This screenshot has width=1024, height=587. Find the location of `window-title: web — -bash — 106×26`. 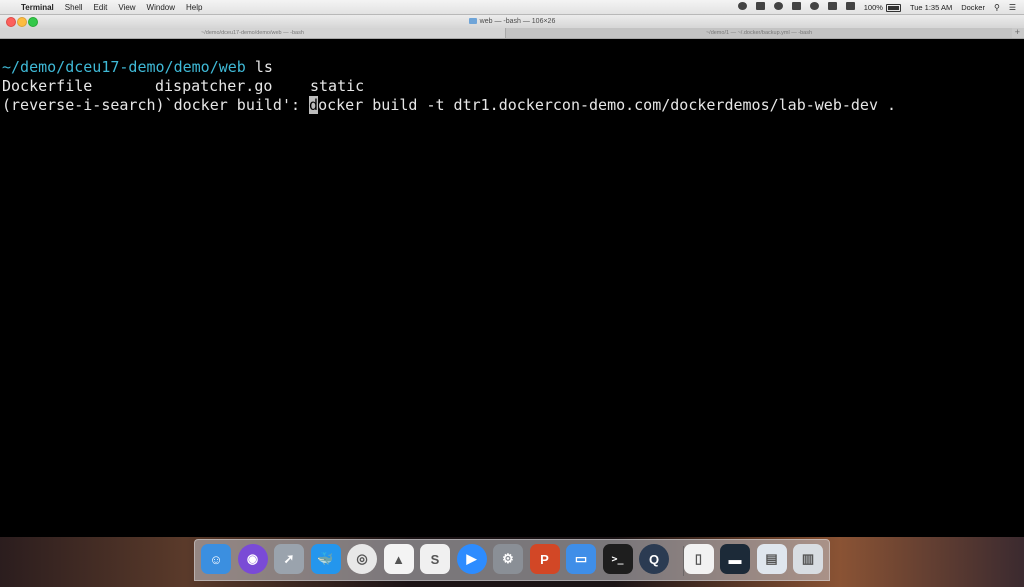

window-title: web — -bash — 106×26 is located at coordinates (512, 21).